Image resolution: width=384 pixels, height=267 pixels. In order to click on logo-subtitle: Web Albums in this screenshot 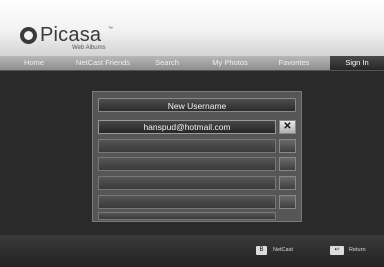, I will do `click(89, 48)`.